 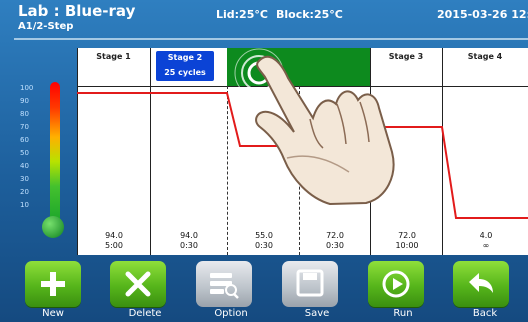 I want to click on scale-label: 50, so click(x=24, y=153).